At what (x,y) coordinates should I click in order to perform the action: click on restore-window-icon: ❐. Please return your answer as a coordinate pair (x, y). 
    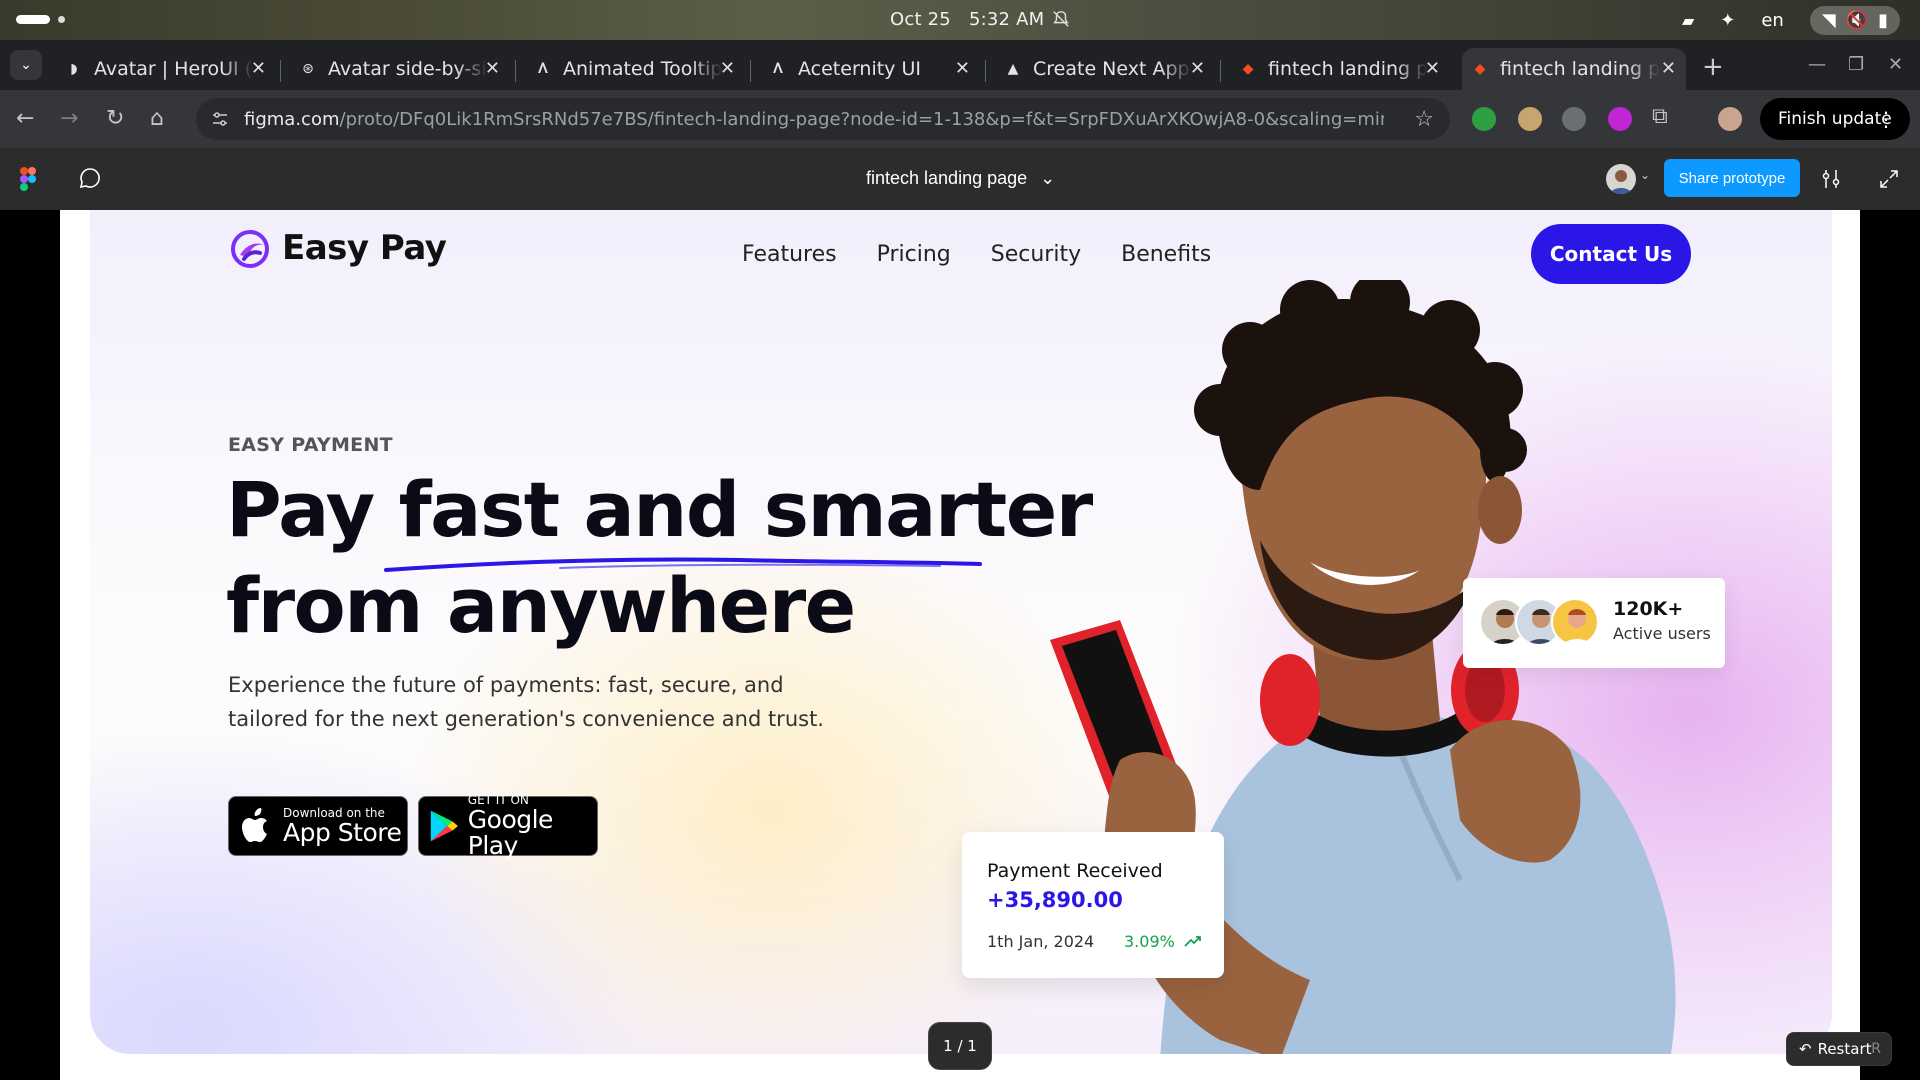
    Looking at the image, I should click on (1856, 64).